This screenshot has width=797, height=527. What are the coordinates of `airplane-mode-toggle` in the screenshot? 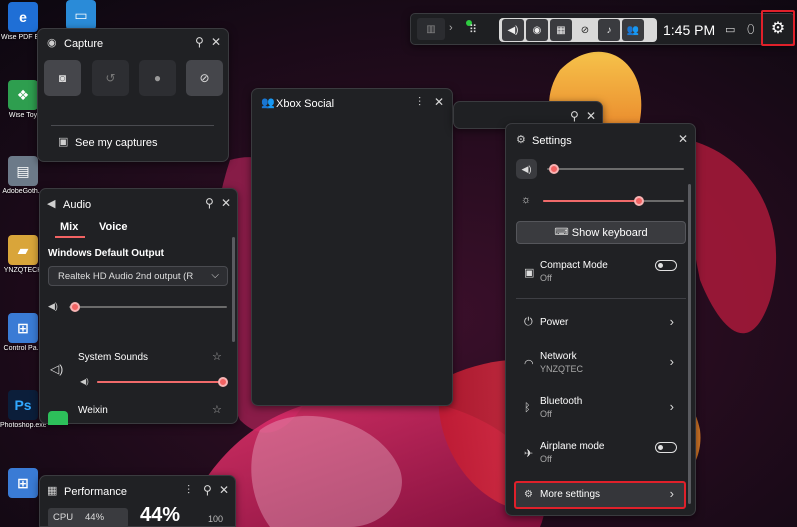 It's located at (666, 447).